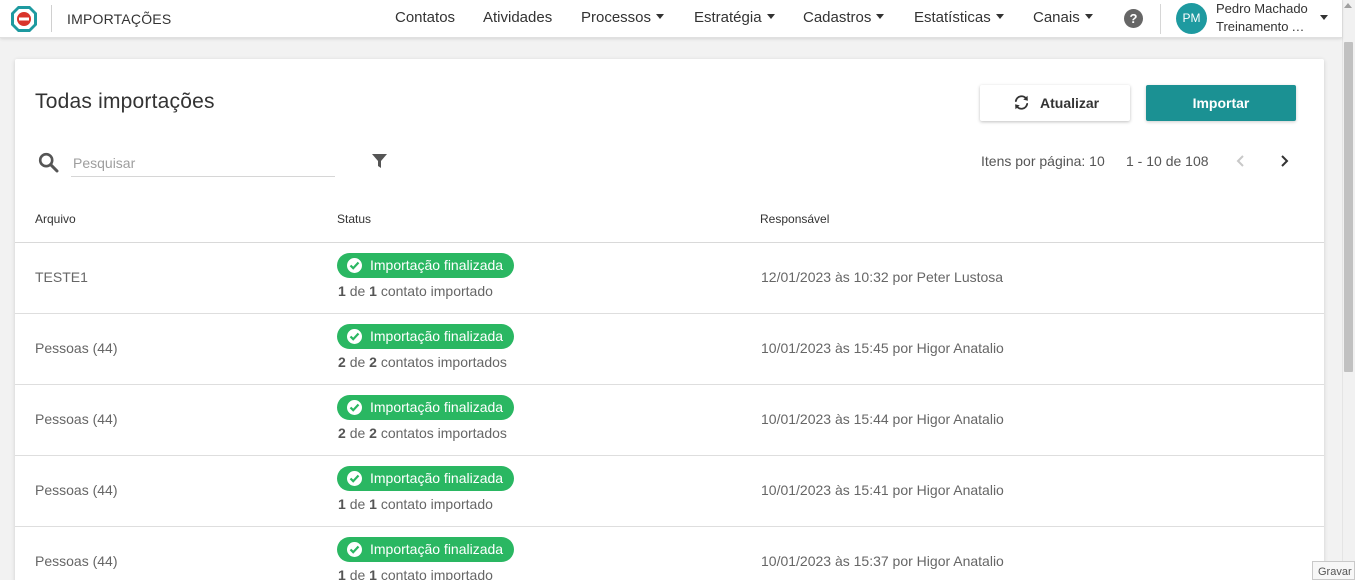 This screenshot has width=1355, height=580. What do you see at coordinates (882, 490) in the screenshot?
I see `responsible-info: 10/01/2023 às 15:41 por Higor Anatalio` at bounding box center [882, 490].